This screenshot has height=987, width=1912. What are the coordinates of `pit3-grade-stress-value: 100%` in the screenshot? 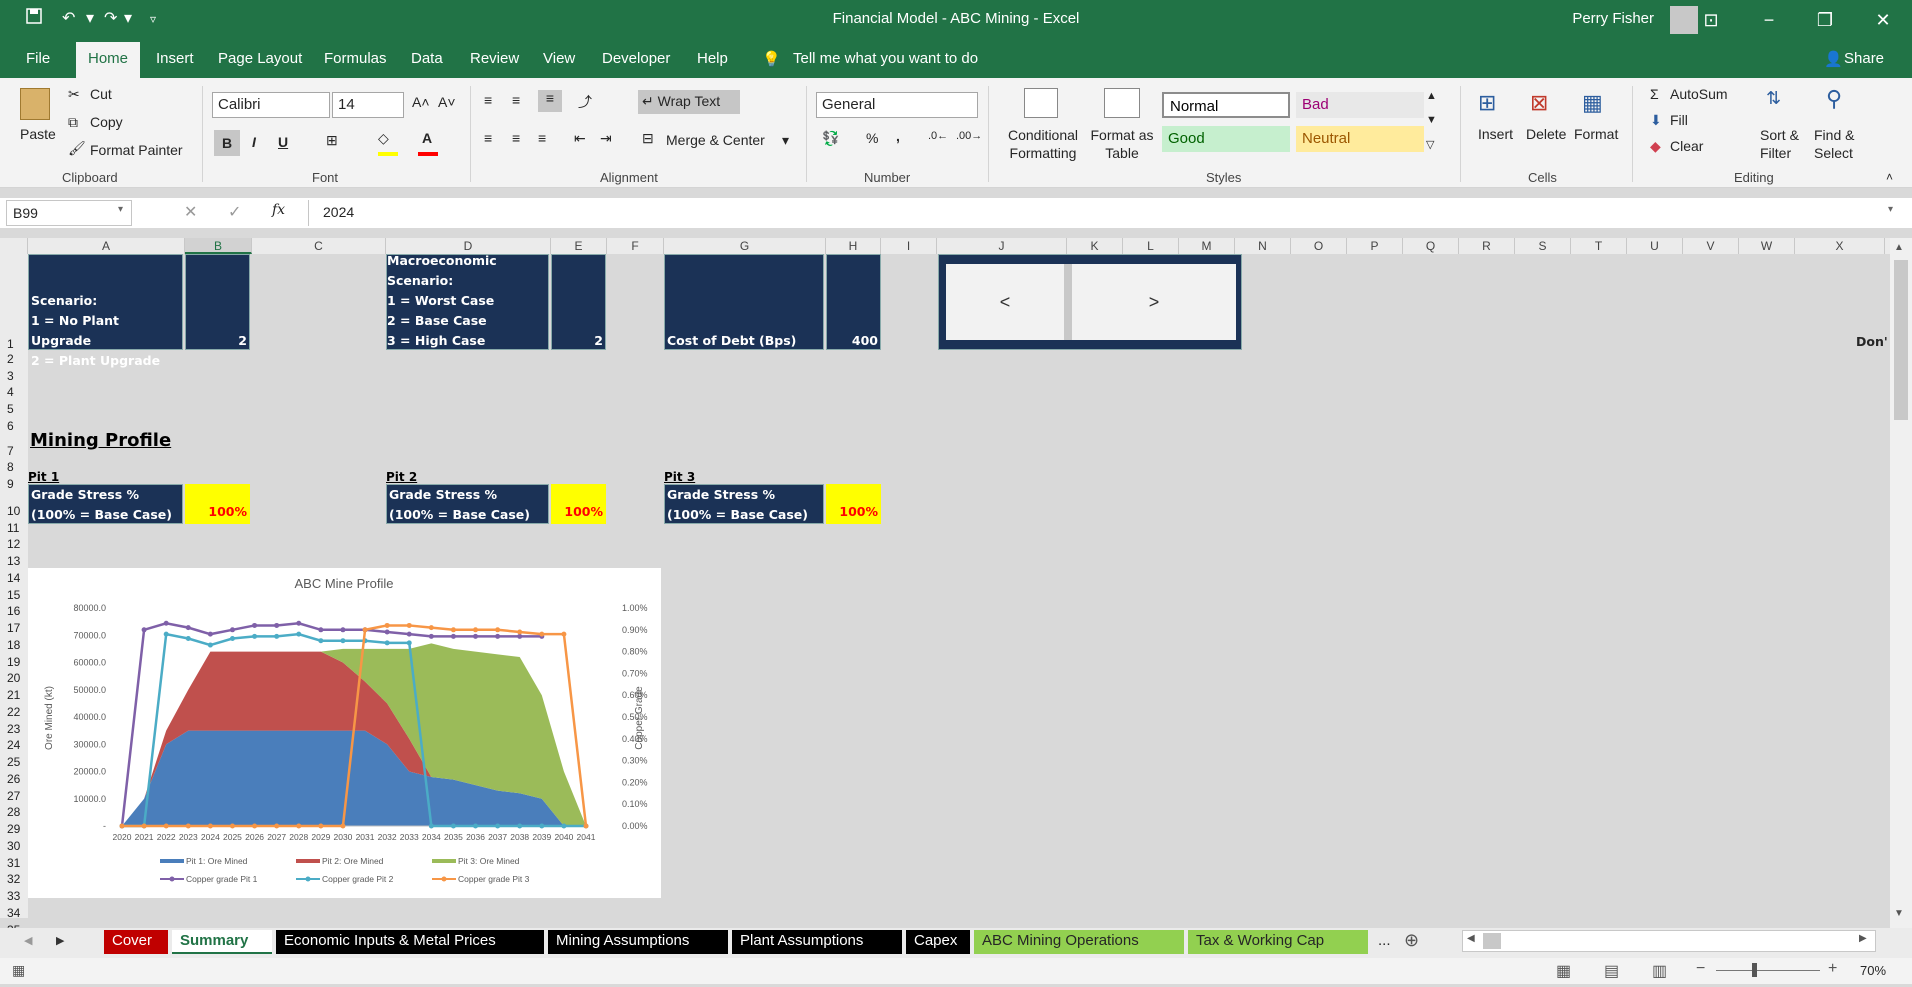 It's located at (853, 504).